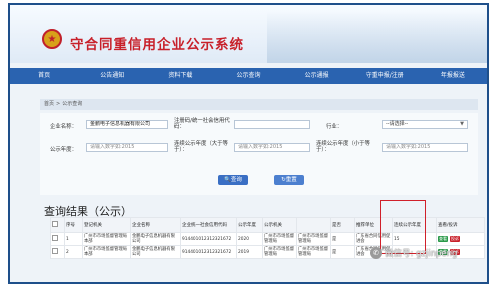 Image resolution: width=497 pixels, height=288 pixels. What do you see at coordinates (127, 124) in the screenshot?
I see `company-name-input: 金鹏电子信息机器有限公司` at bounding box center [127, 124].